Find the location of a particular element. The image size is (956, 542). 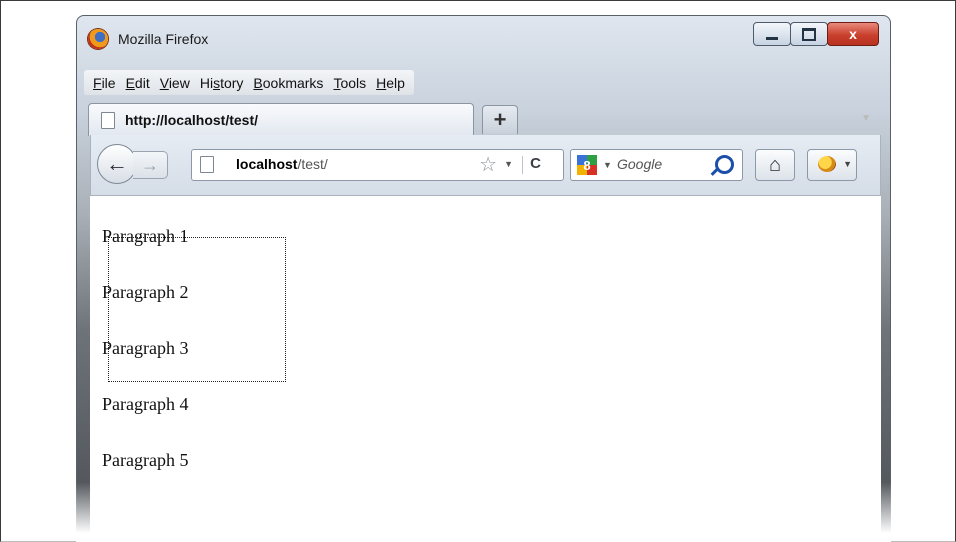

firebug-icon is located at coordinates (827, 164).